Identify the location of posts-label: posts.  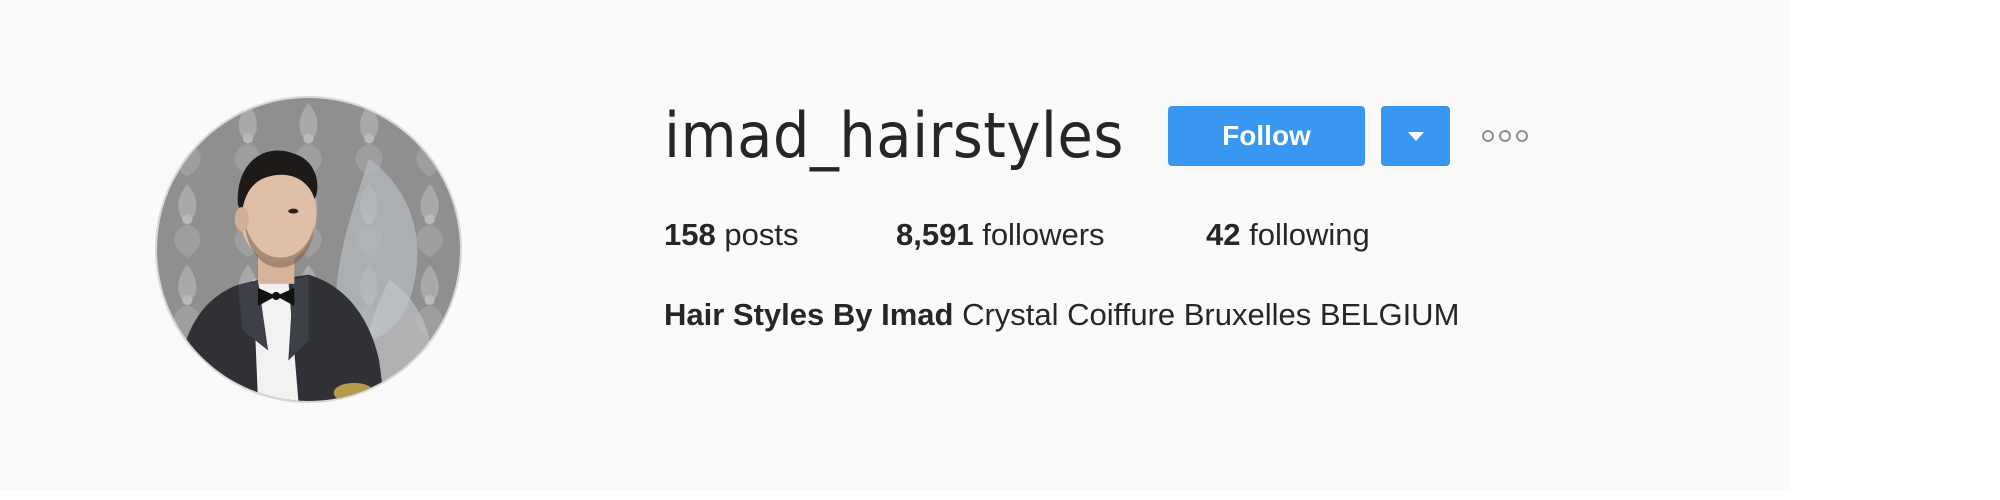
(761, 234).